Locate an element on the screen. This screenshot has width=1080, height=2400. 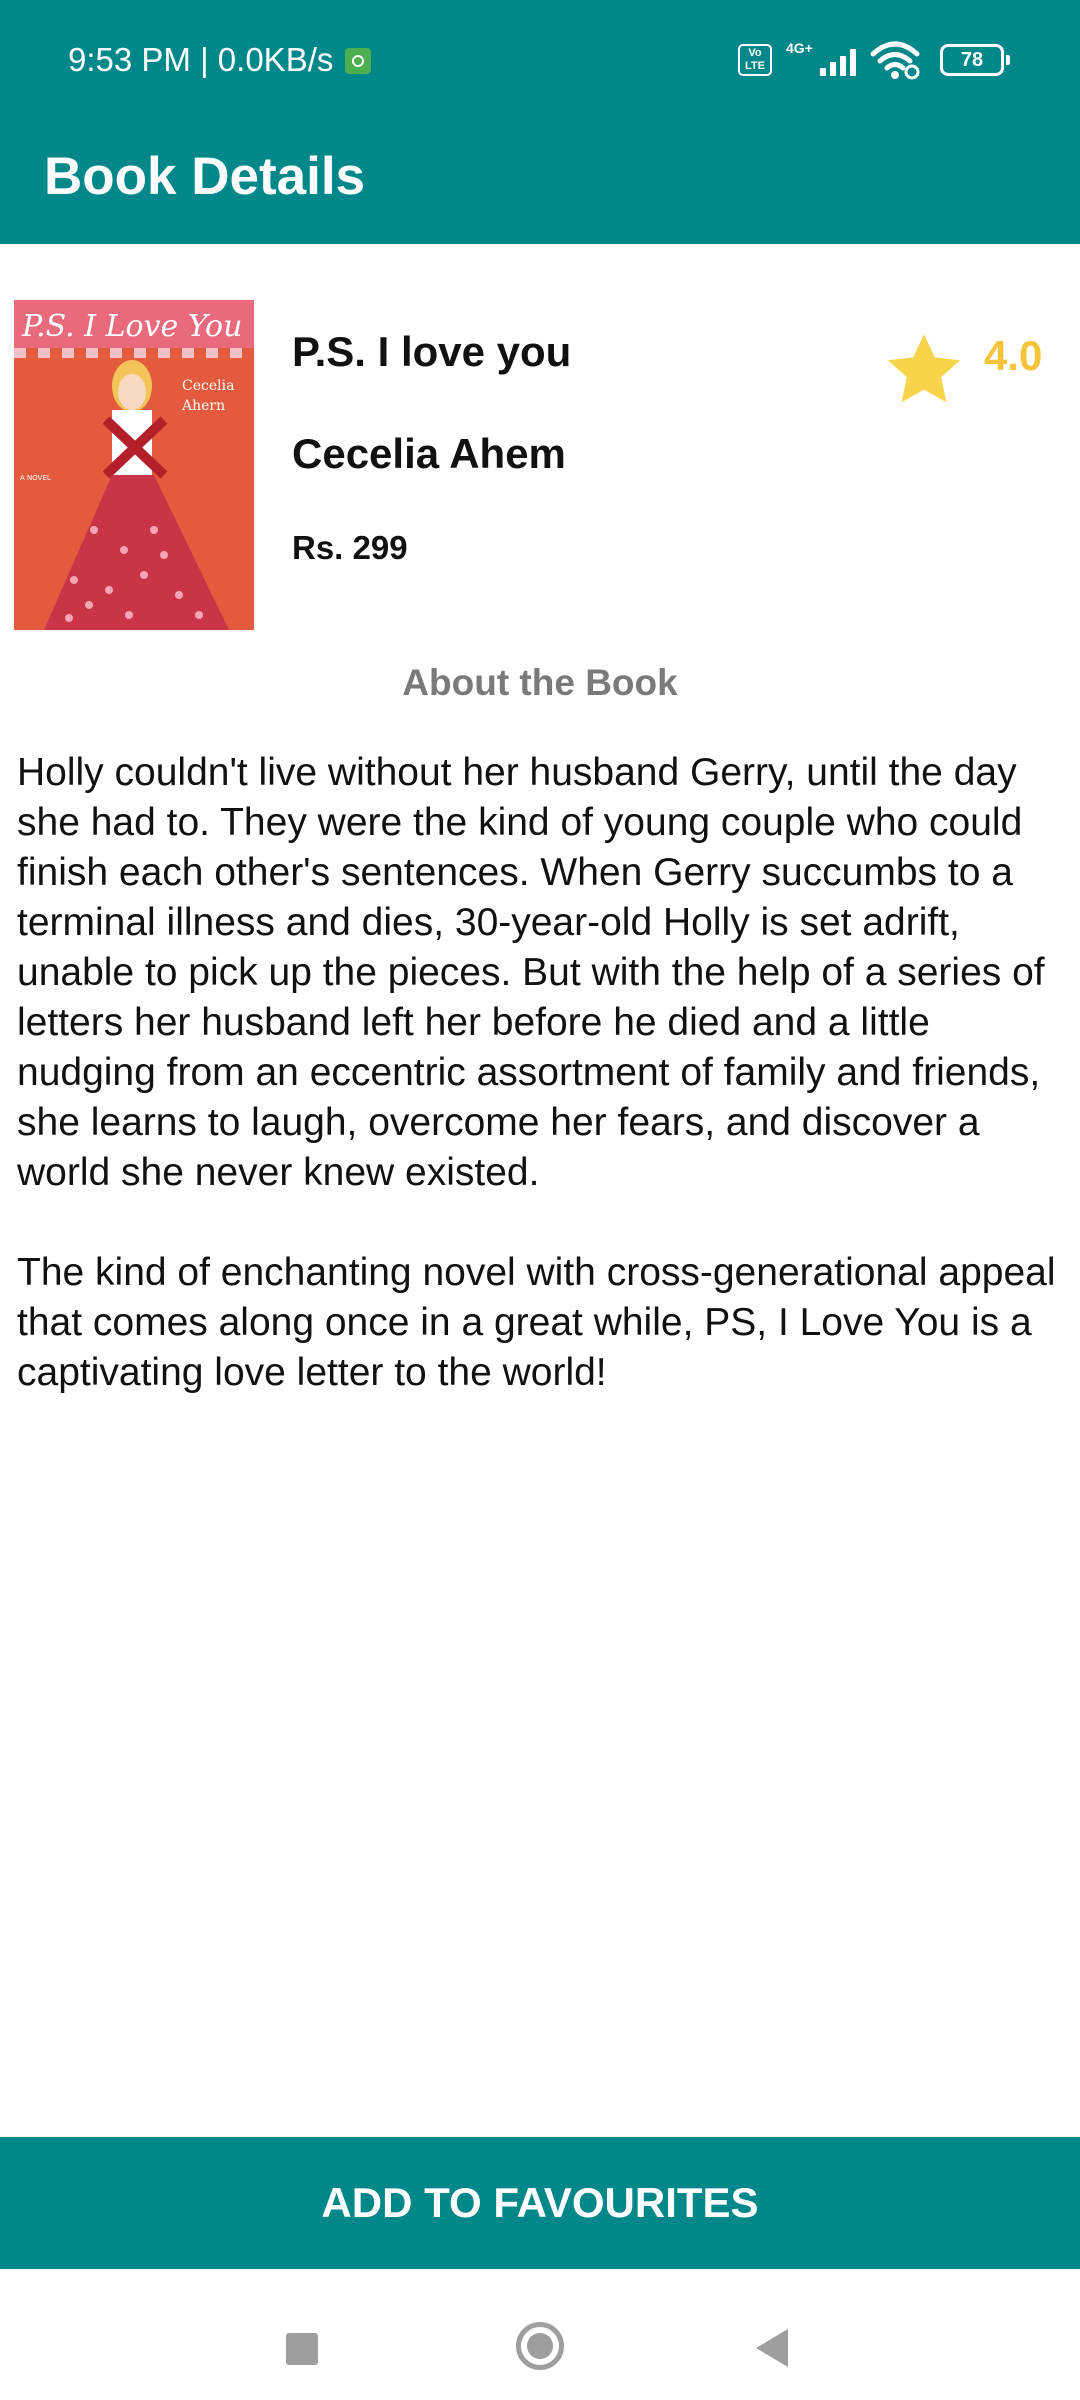
star-icon is located at coordinates (924, 368).